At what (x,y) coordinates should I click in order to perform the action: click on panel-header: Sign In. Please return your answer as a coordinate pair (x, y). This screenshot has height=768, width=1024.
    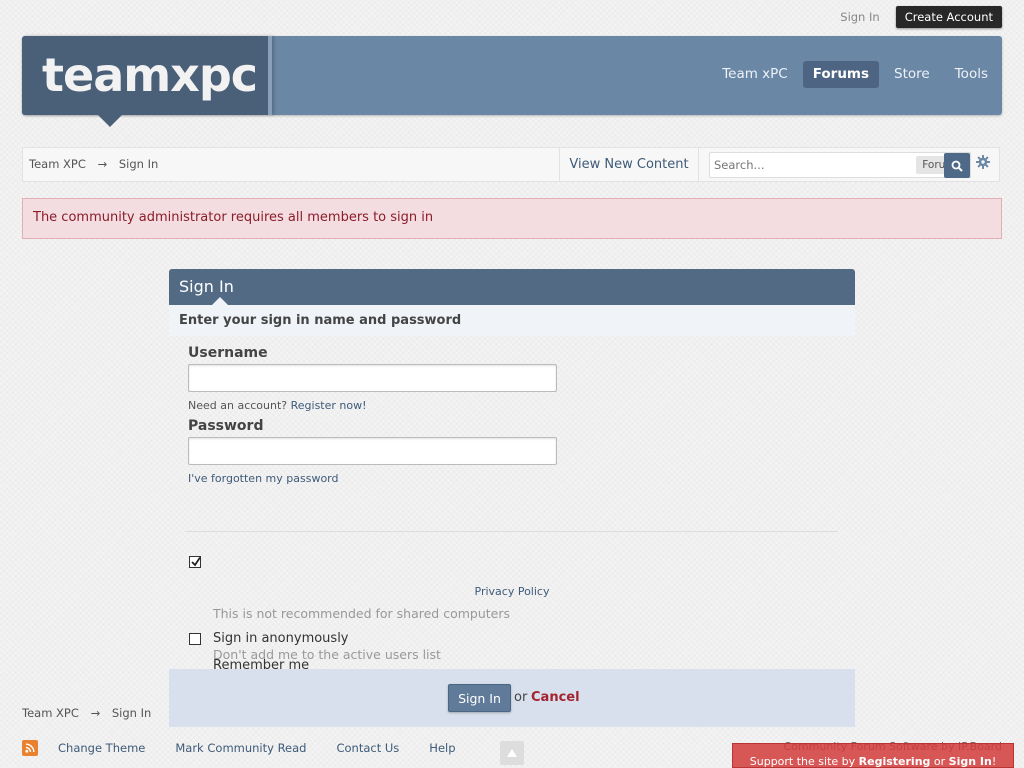
    Looking at the image, I should click on (512, 287).